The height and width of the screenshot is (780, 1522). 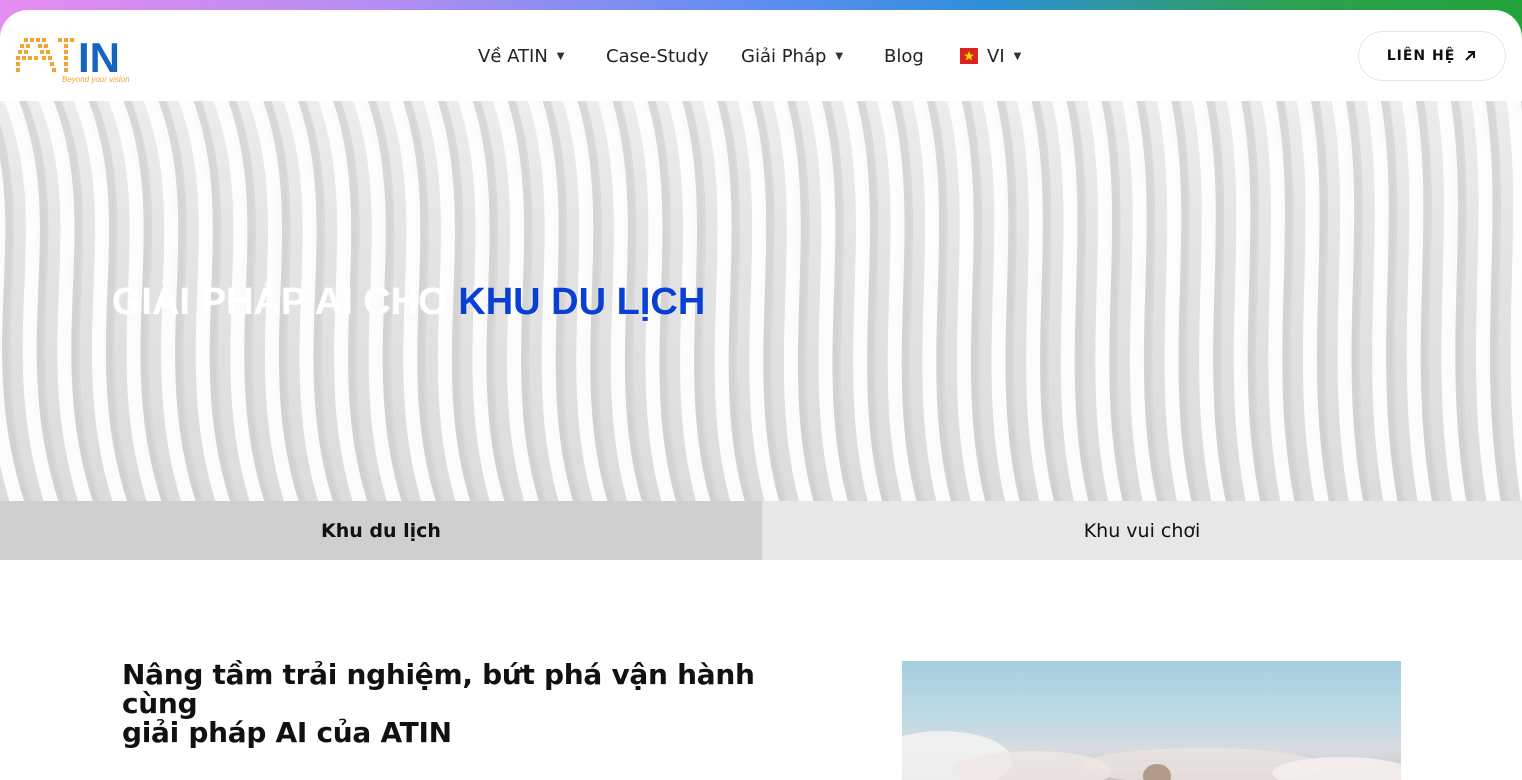 What do you see at coordinates (513, 56) in the screenshot?
I see `nav-item-label: Về ATIN` at bounding box center [513, 56].